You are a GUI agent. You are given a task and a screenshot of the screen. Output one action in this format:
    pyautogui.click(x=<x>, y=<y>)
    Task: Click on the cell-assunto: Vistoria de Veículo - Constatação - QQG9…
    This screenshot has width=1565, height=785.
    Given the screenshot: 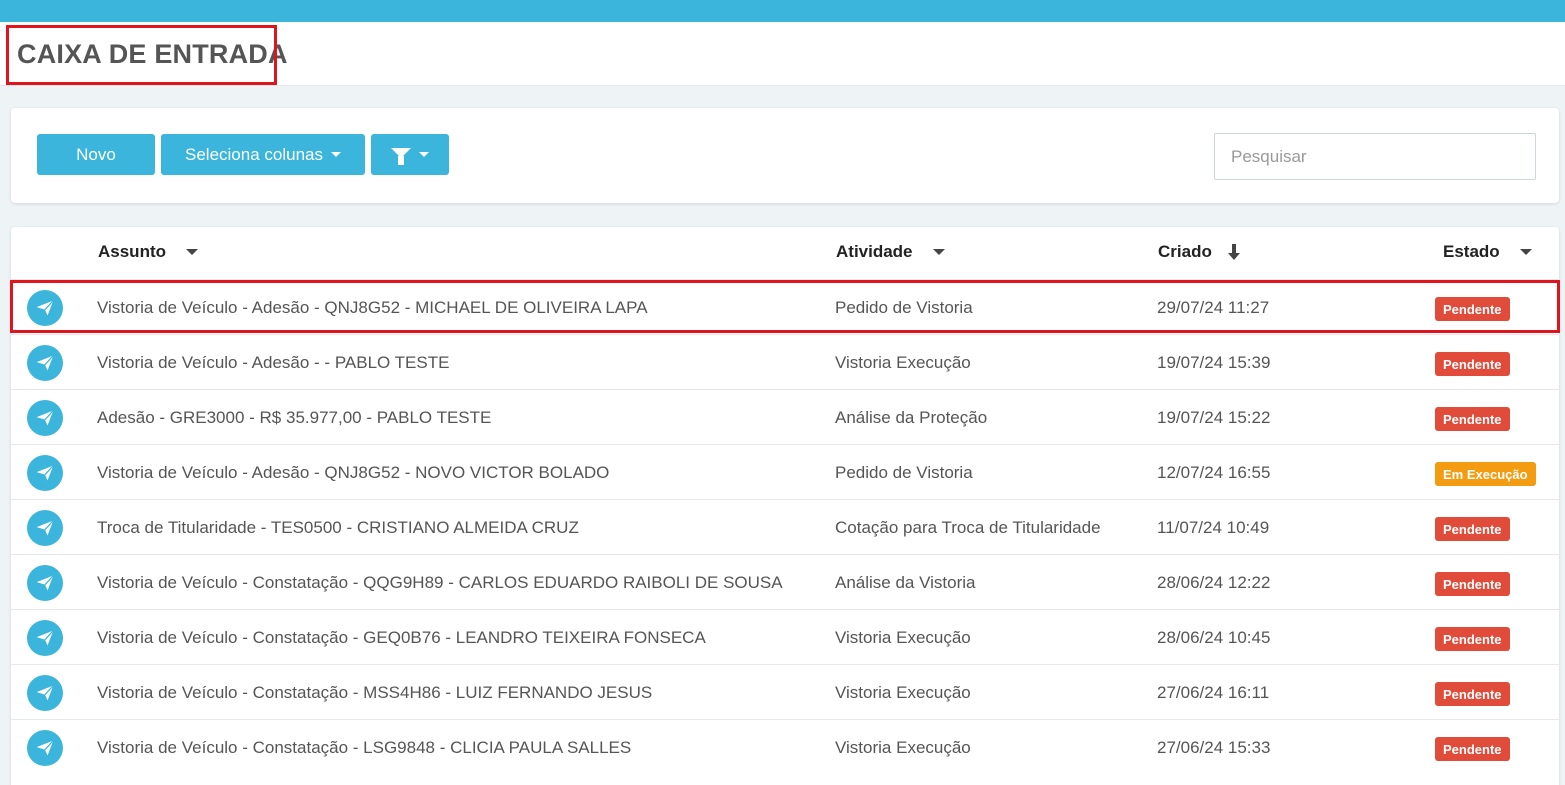 What is the action you would take?
    pyautogui.click(x=440, y=583)
    